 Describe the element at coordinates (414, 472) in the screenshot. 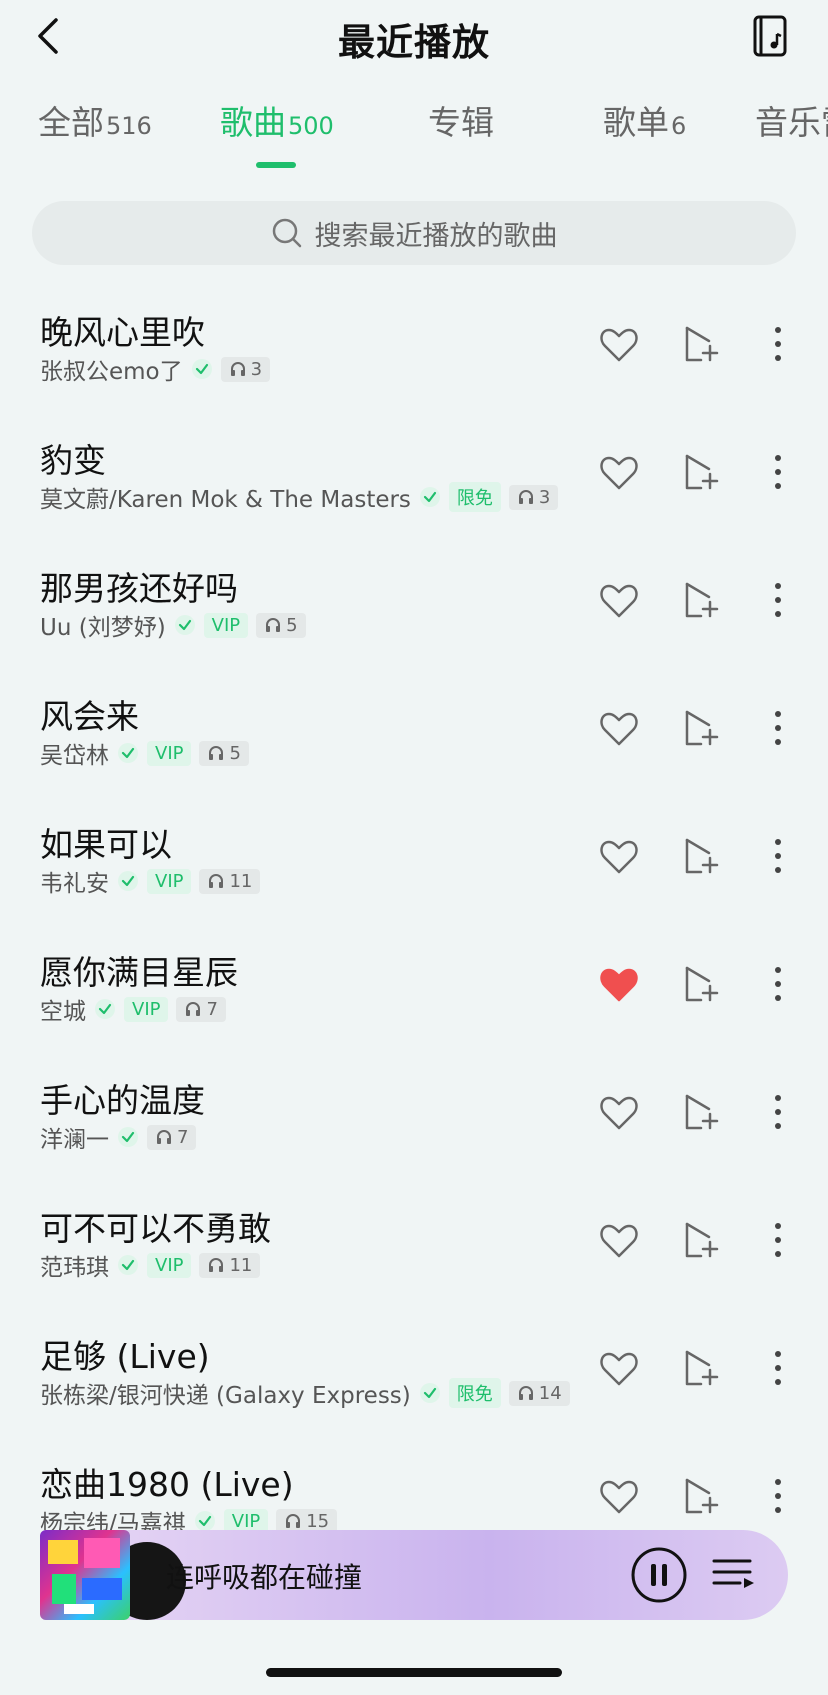

I see `song-row: 豹变 莫文蔚/Karen Mok & The Masters 限免 3` at that location.